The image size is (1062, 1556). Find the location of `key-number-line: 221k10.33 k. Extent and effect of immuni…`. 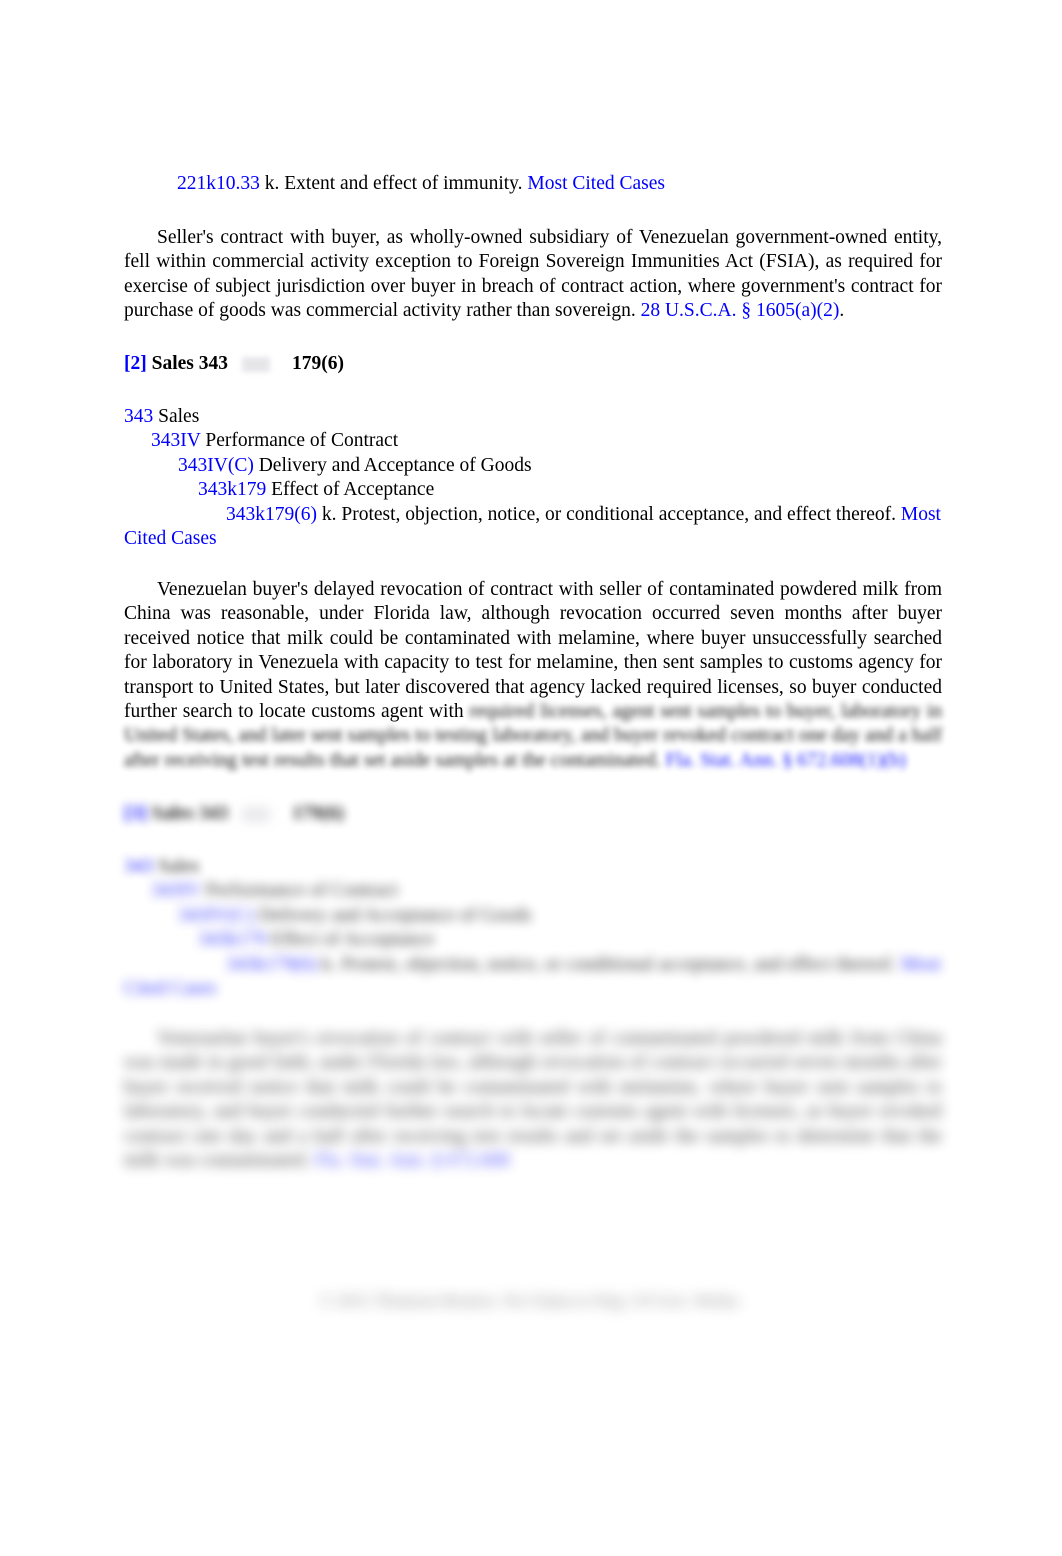

key-number-line: 221k10.33 k. Extent and effect of immuni… is located at coordinates (559, 184).